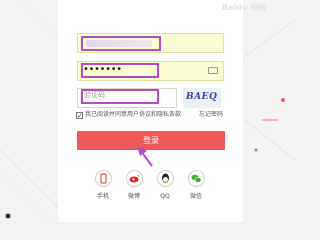 Image resolution: width=320 pixels, height=240 pixels. What do you see at coordinates (196, 178) in the screenshot?
I see `wechat-icon` at bounding box center [196, 178].